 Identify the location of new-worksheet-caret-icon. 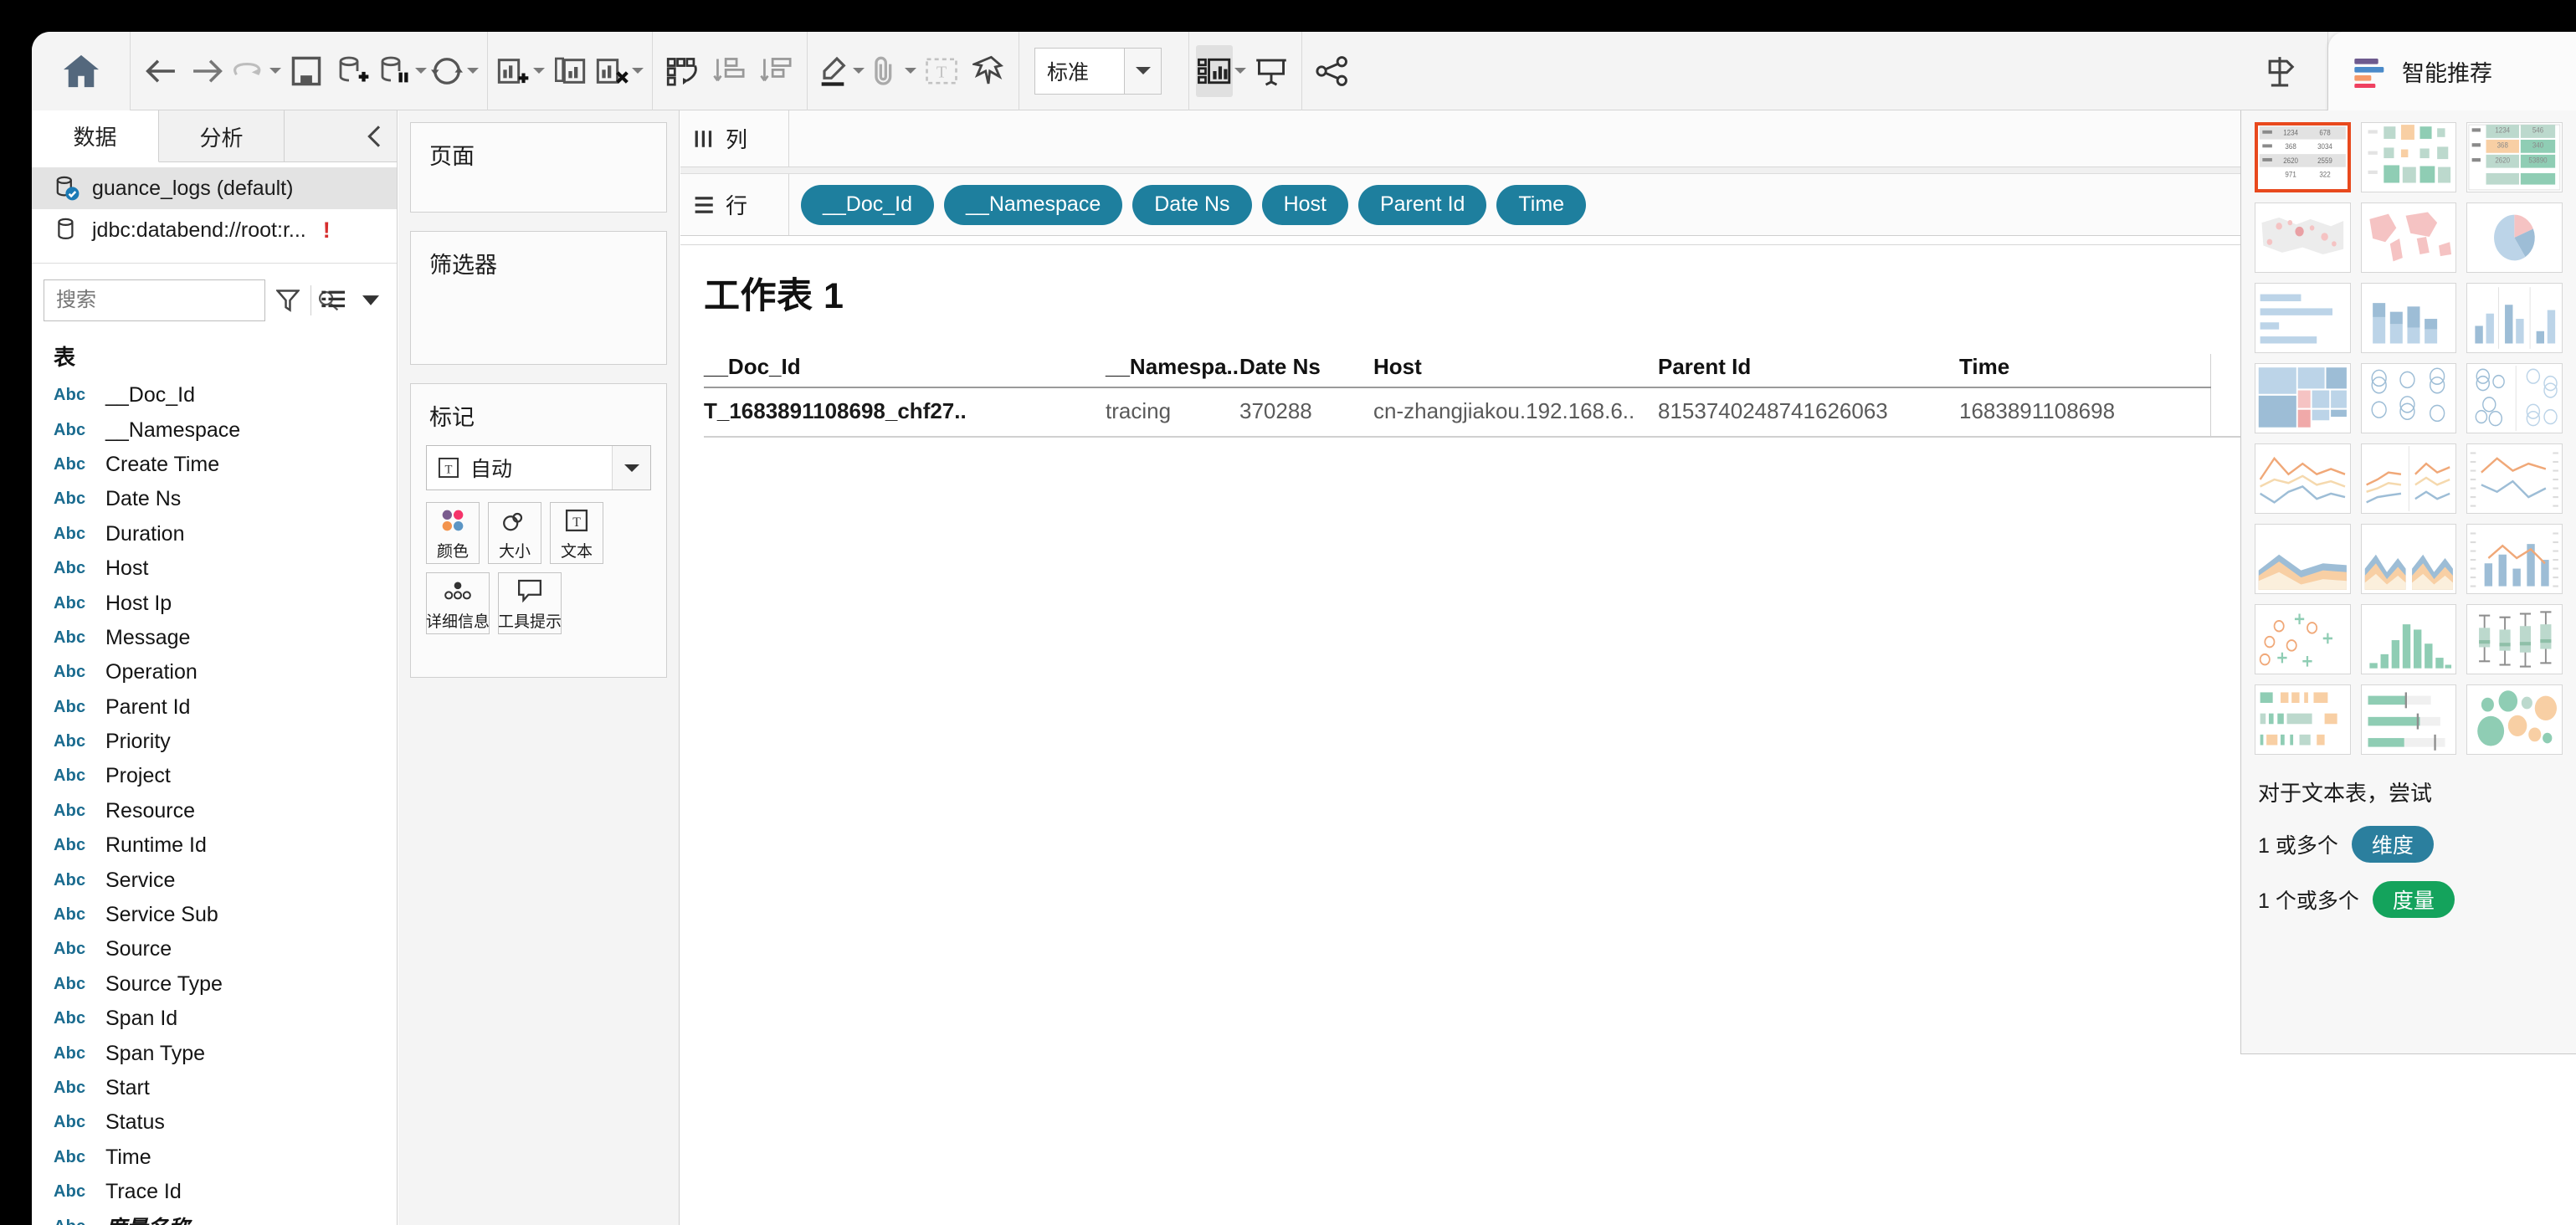
(539, 71).